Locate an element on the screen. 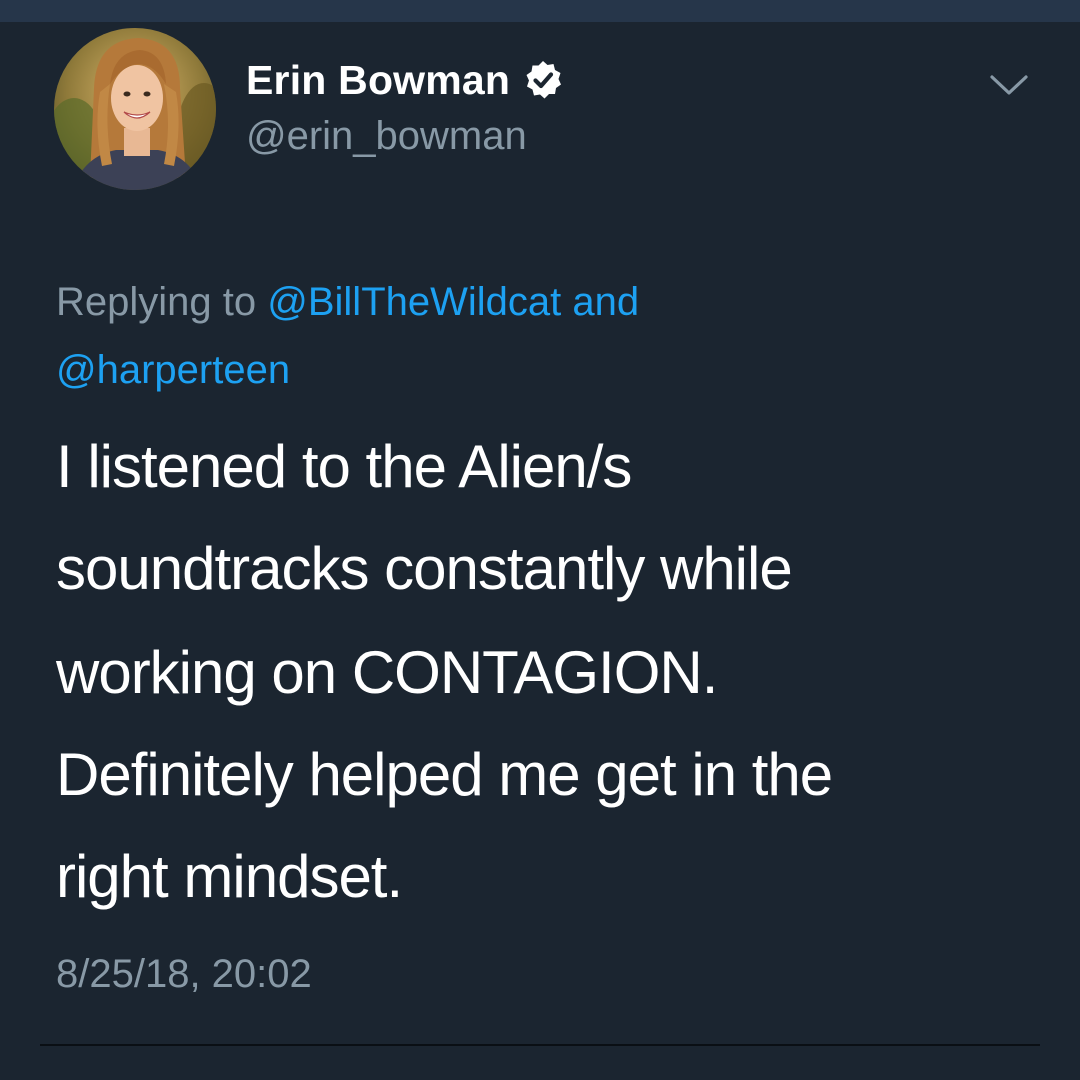 Image resolution: width=1080 pixels, height=1080 pixels. tweet-text-line: soundtracks constantly while is located at coordinates (424, 568).